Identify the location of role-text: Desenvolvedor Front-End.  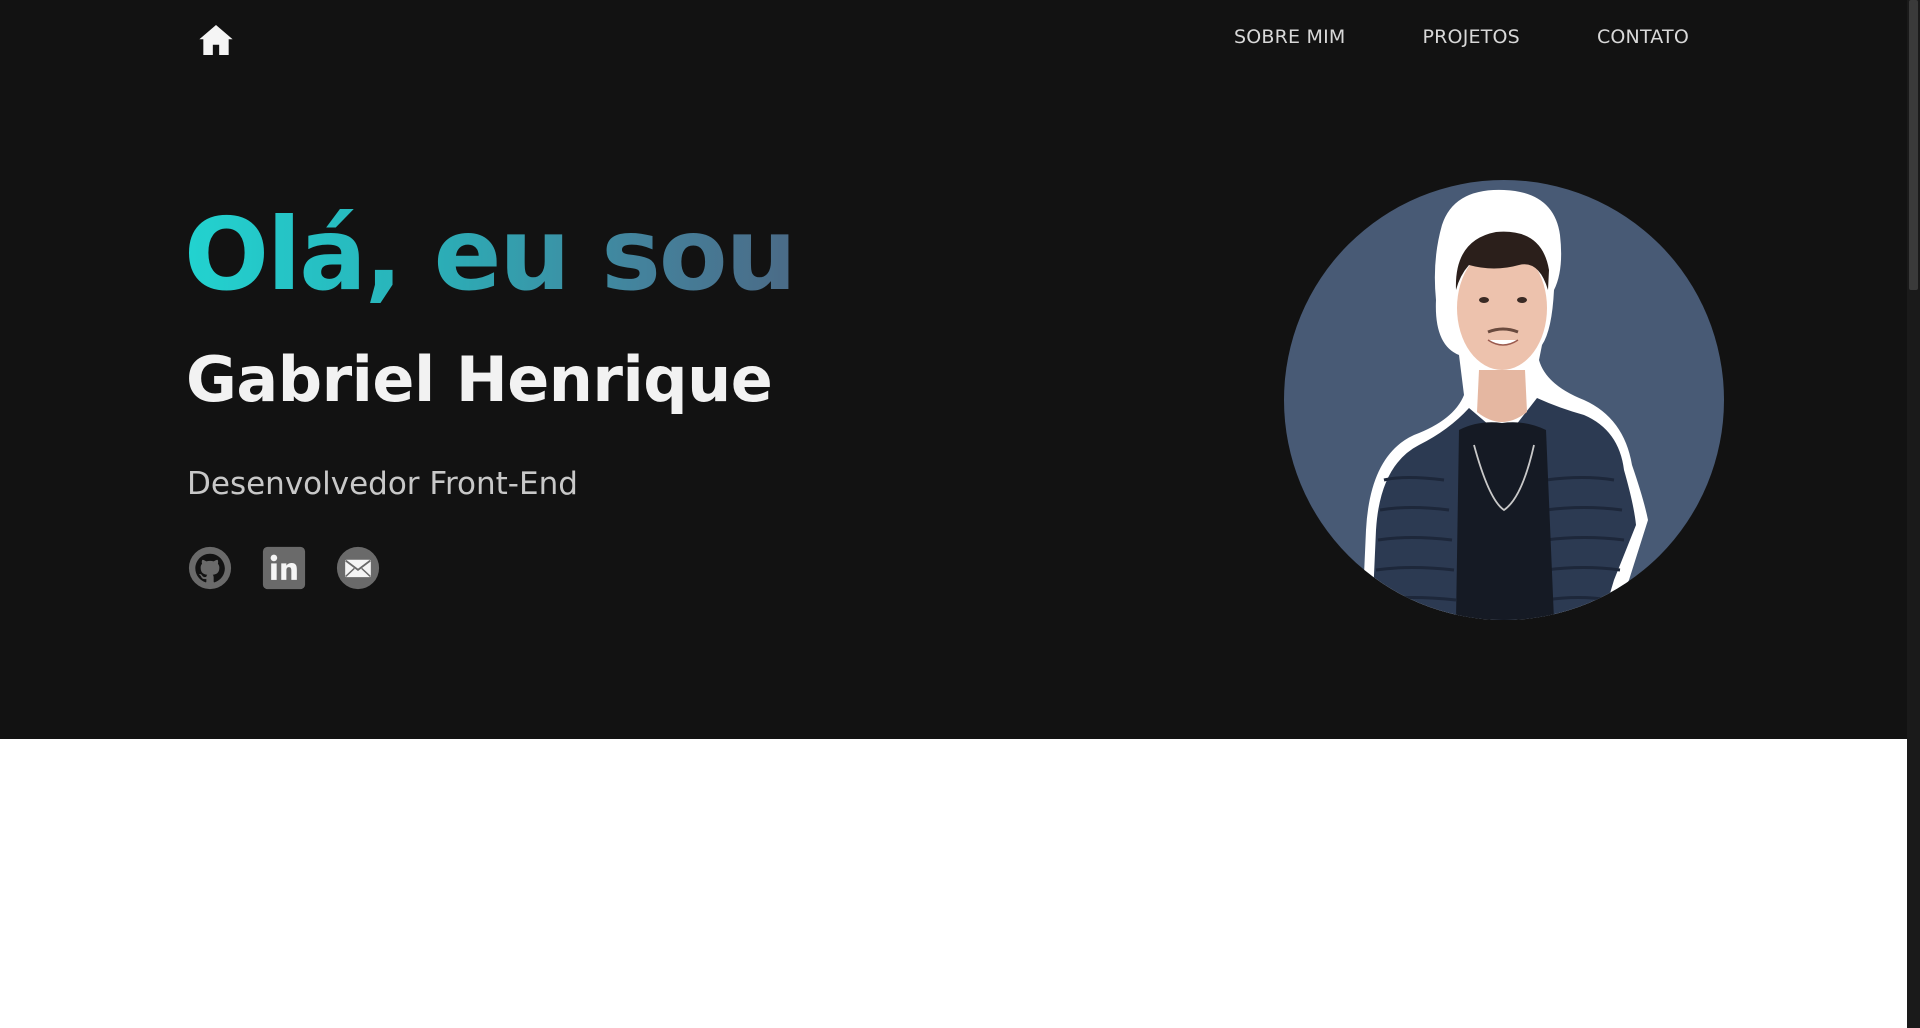
(382, 484).